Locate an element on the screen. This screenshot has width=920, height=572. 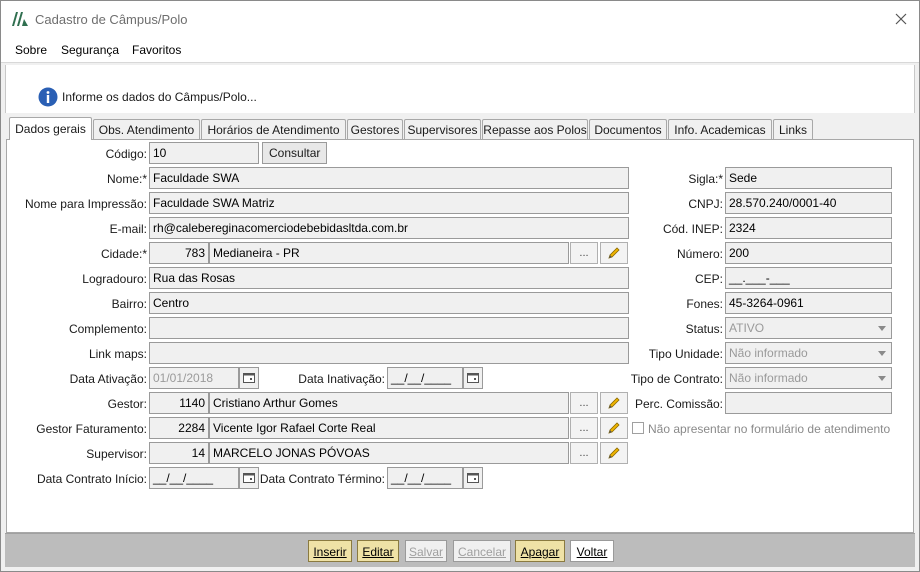
numero-label: Número: is located at coordinates (699, 254).